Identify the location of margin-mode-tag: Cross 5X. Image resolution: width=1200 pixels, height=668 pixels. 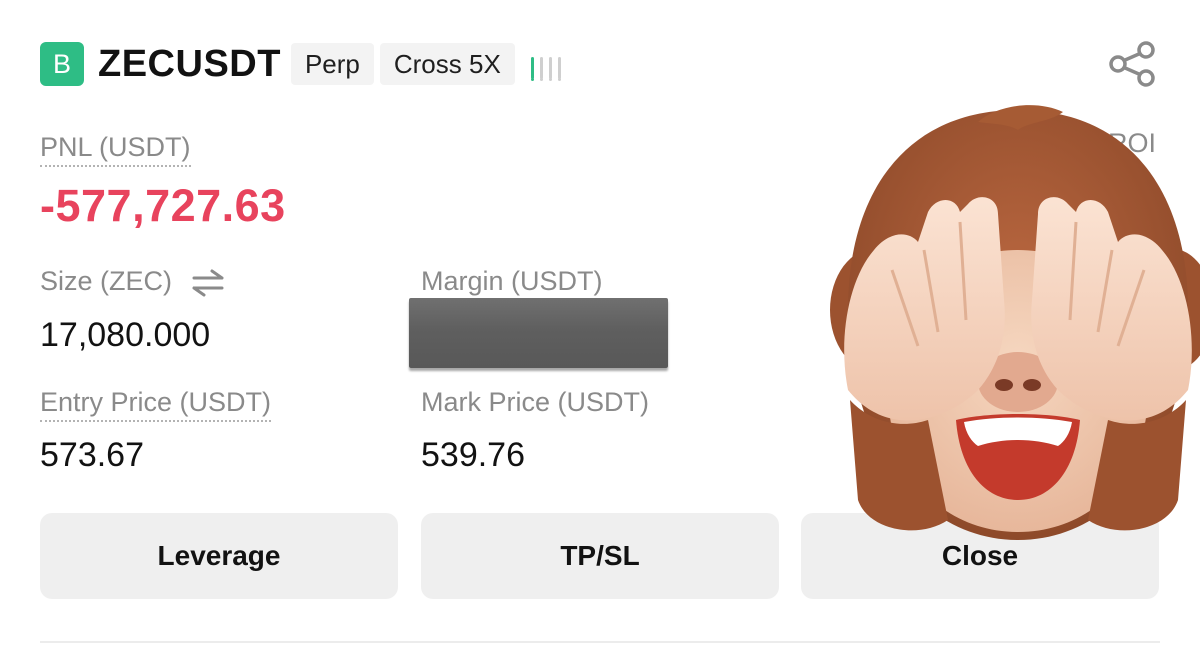
(447, 64).